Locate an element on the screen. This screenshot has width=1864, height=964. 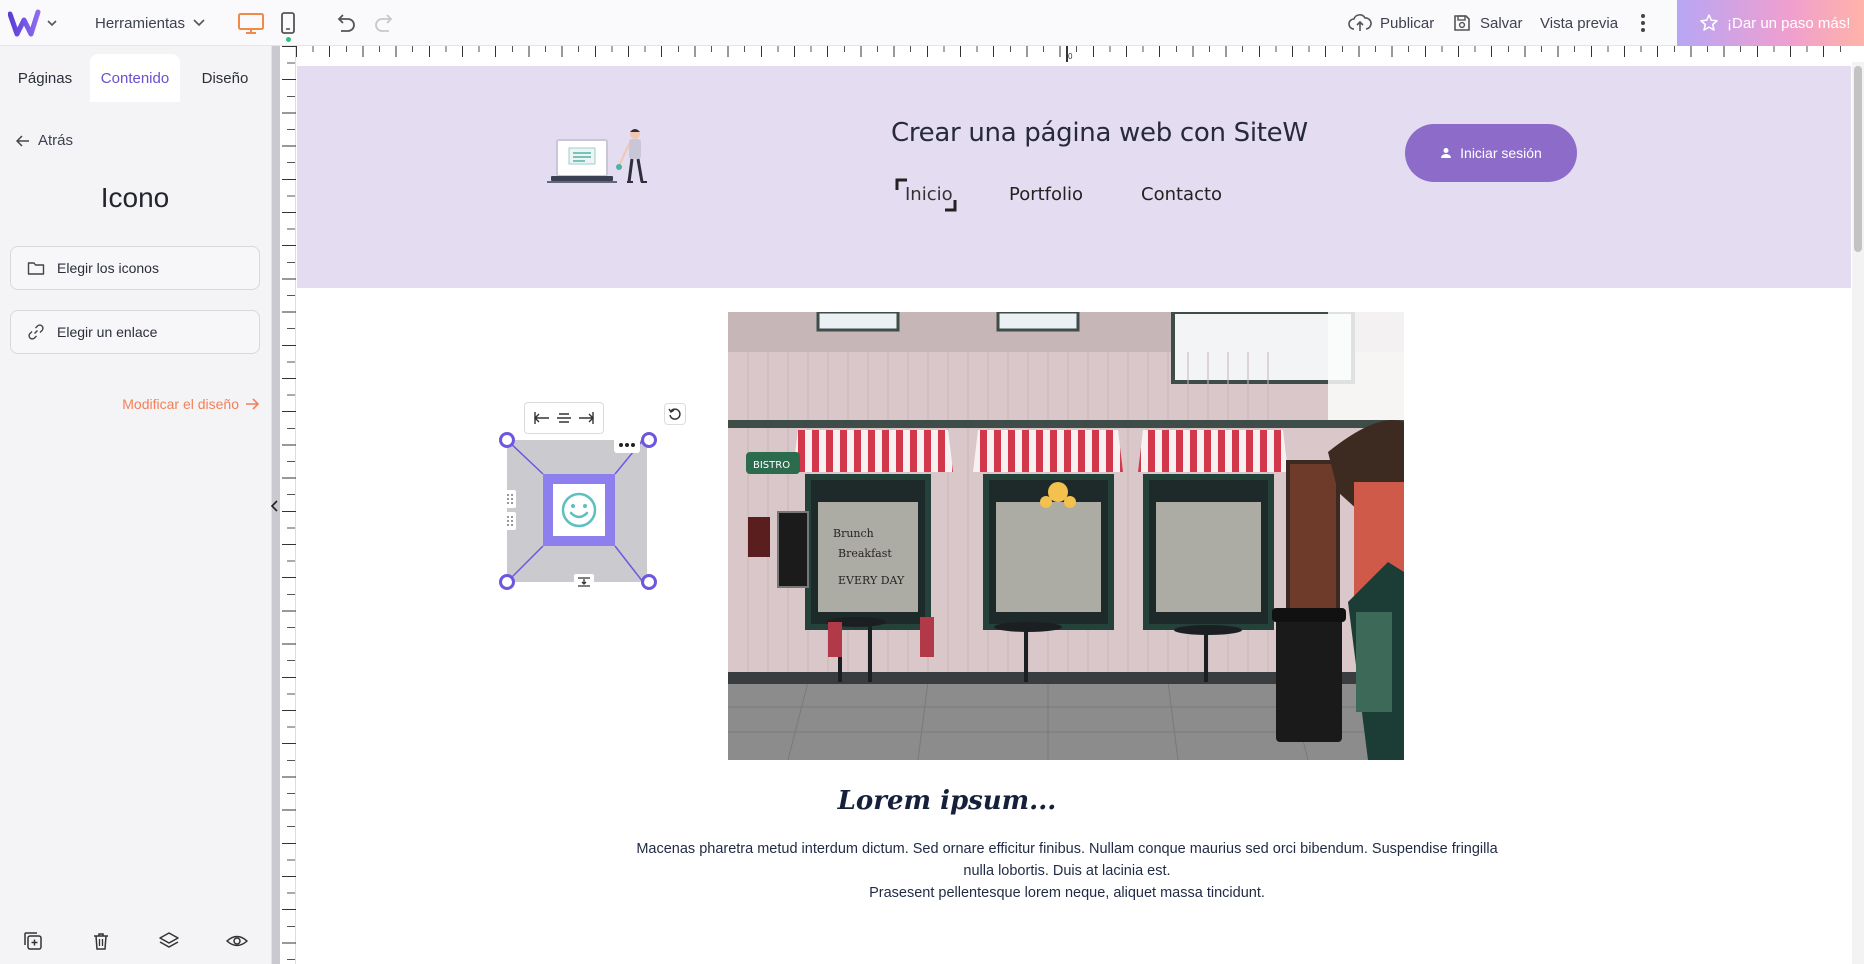
duplicate-button is located at coordinates (33, 941).